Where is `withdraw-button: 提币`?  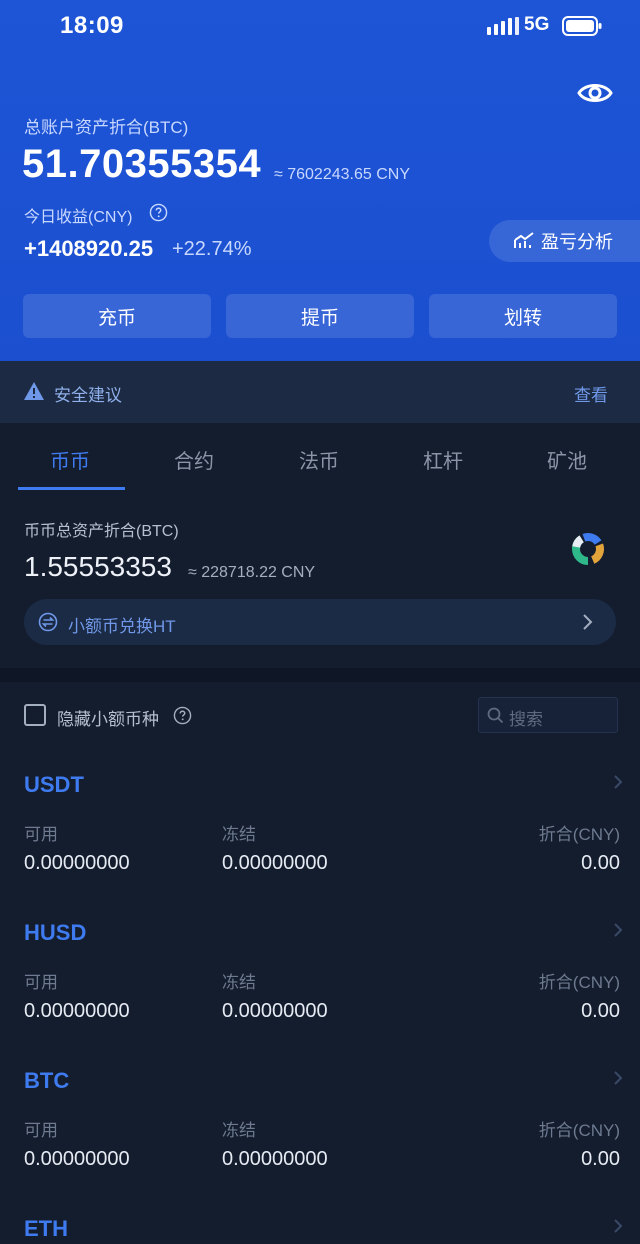
withdraw-button: 提币 is located at coordinates (320, 316).